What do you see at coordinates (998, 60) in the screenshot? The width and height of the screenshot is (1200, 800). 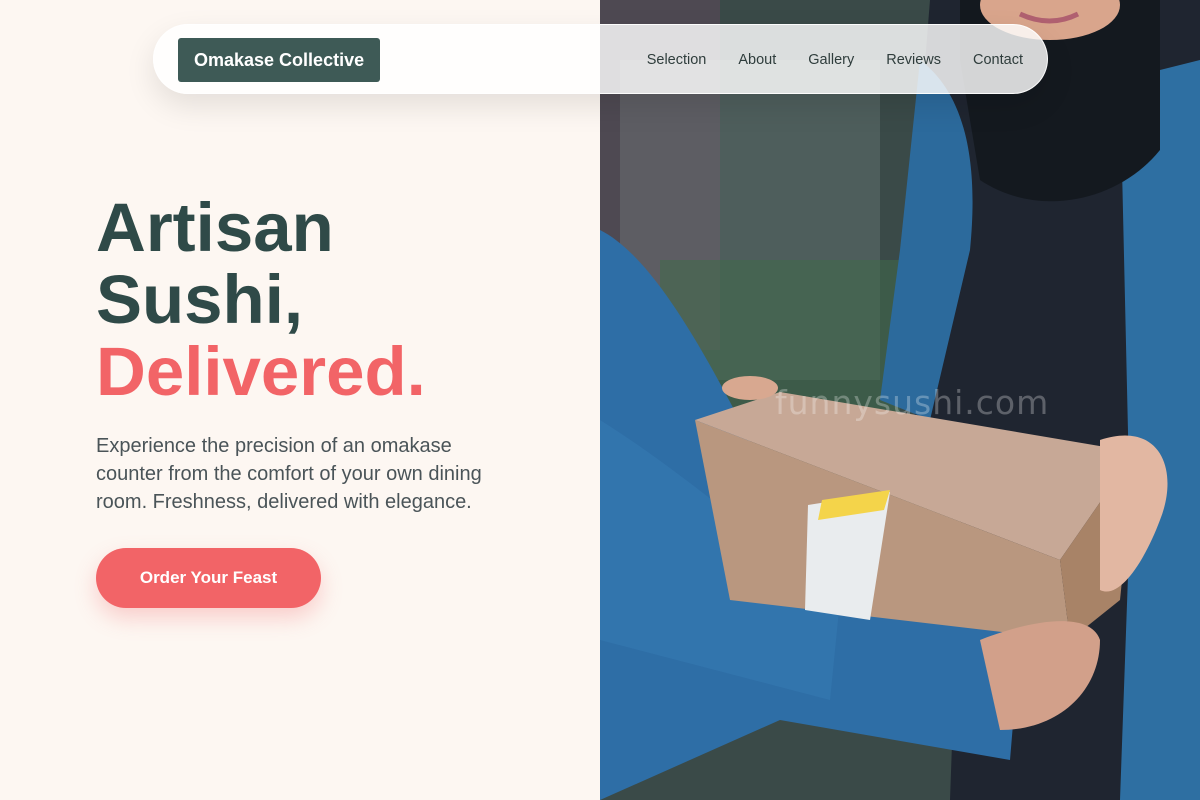 I see `nav-link-contact: Contact` at bounding box center [998, 60].